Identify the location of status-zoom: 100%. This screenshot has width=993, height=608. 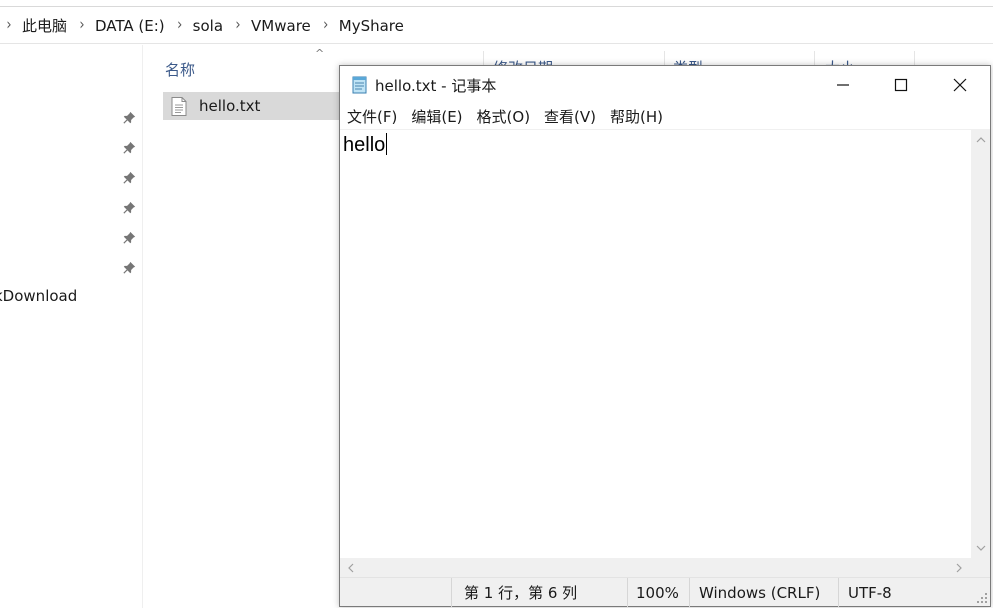
(658, 592).